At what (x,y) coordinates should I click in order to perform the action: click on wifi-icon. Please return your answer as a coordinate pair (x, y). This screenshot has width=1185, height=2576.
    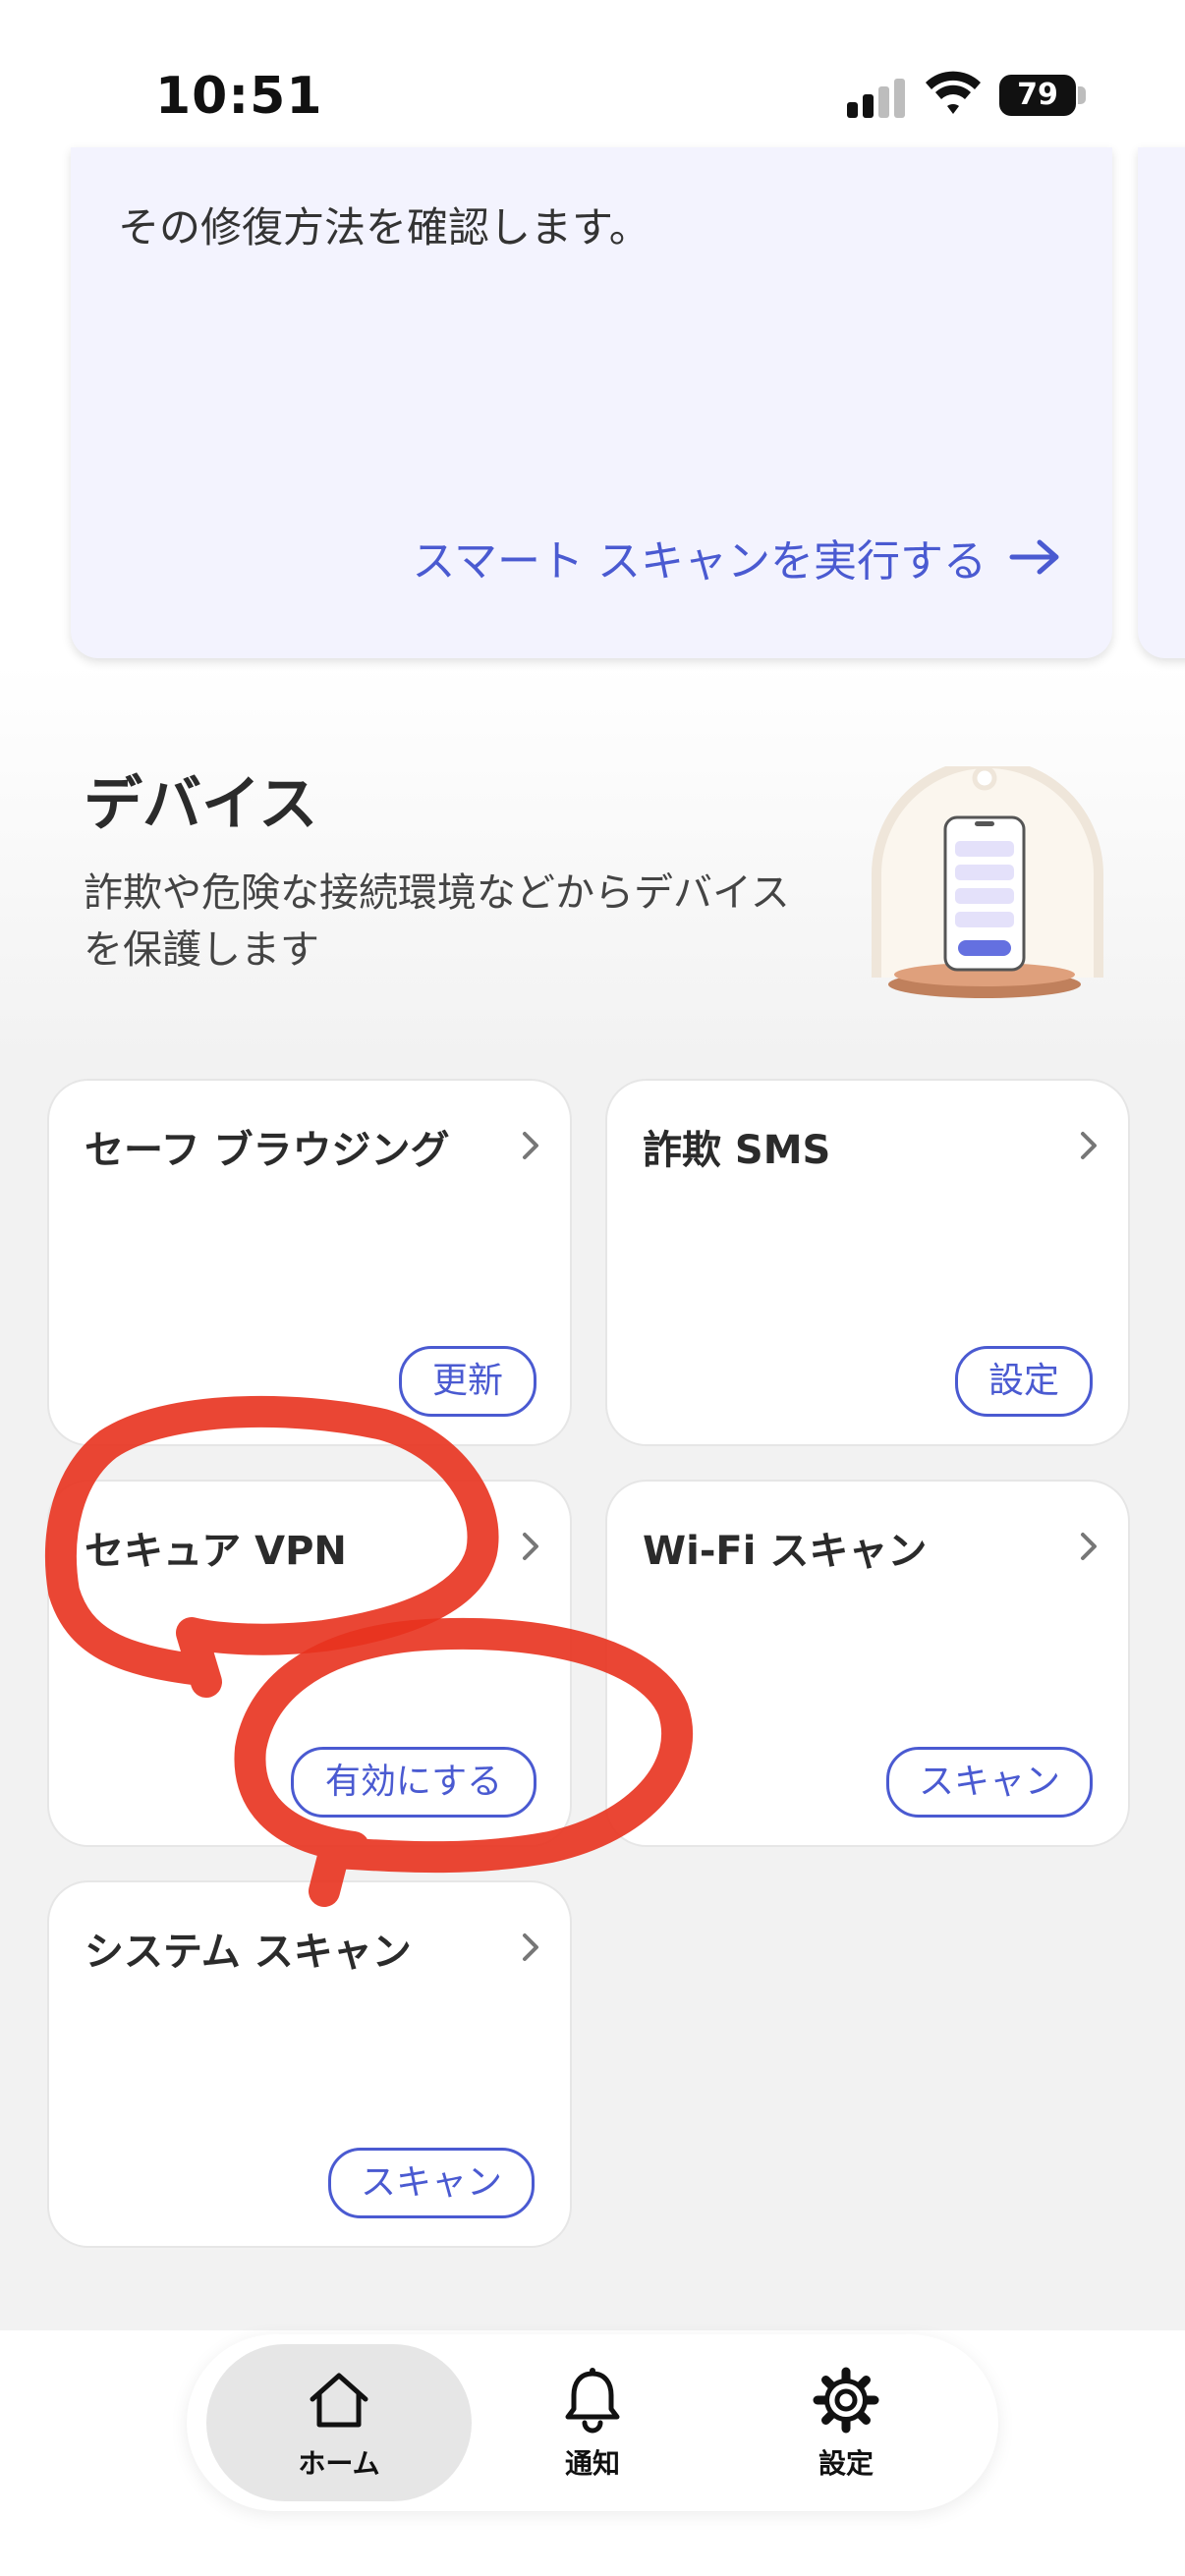
    Looking at the image, I should click on (954, 92).